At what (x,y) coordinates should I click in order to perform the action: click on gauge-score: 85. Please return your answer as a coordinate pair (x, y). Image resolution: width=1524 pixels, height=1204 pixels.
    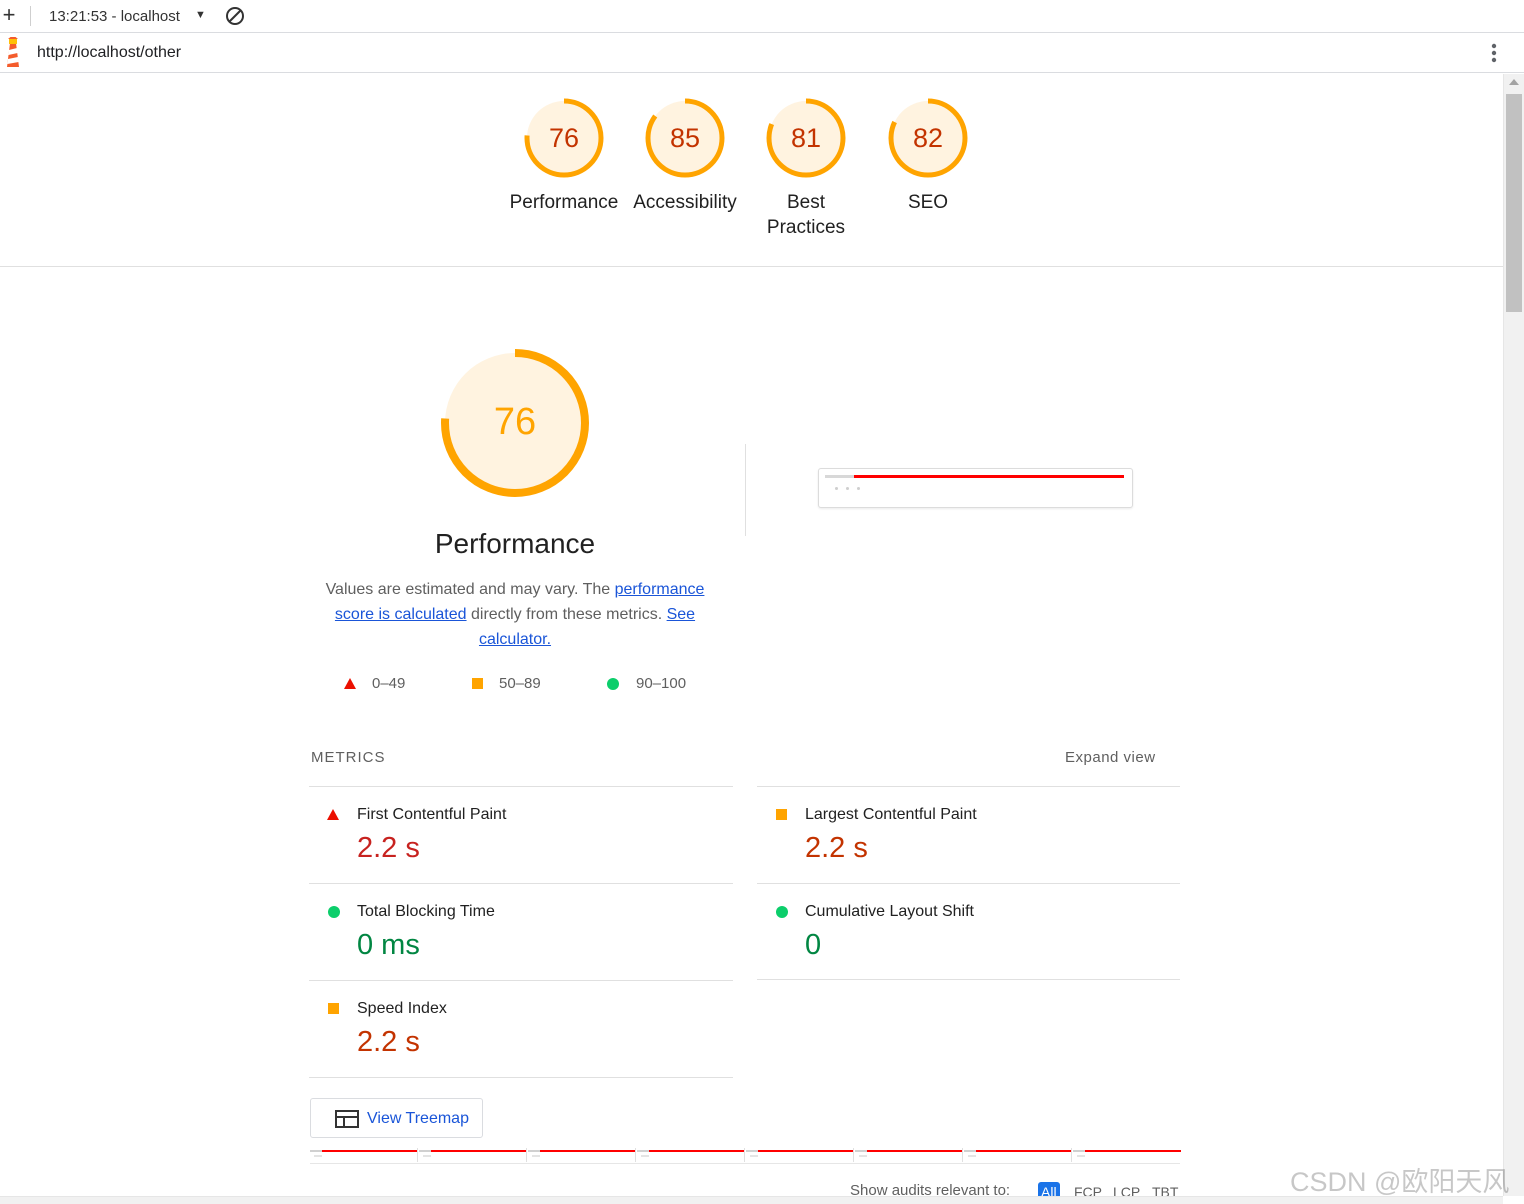
    Looking at the image, I should click on (685, 138).